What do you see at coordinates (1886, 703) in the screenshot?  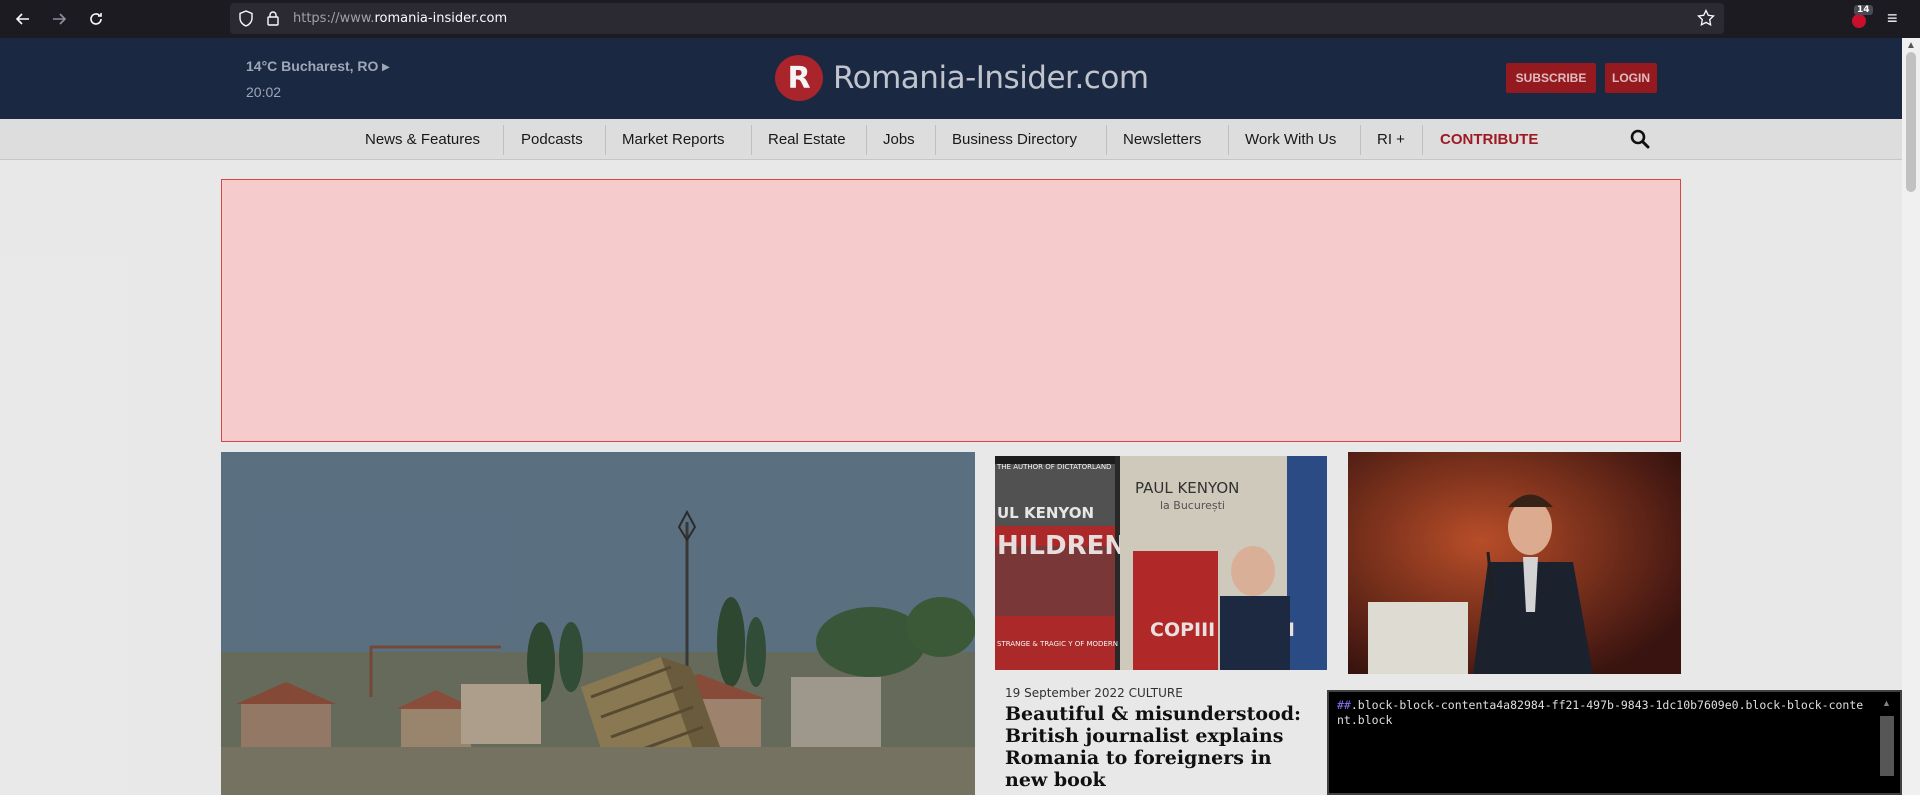 I see `scroll-up-icon: ▲` at bounding box center [1886, 703].